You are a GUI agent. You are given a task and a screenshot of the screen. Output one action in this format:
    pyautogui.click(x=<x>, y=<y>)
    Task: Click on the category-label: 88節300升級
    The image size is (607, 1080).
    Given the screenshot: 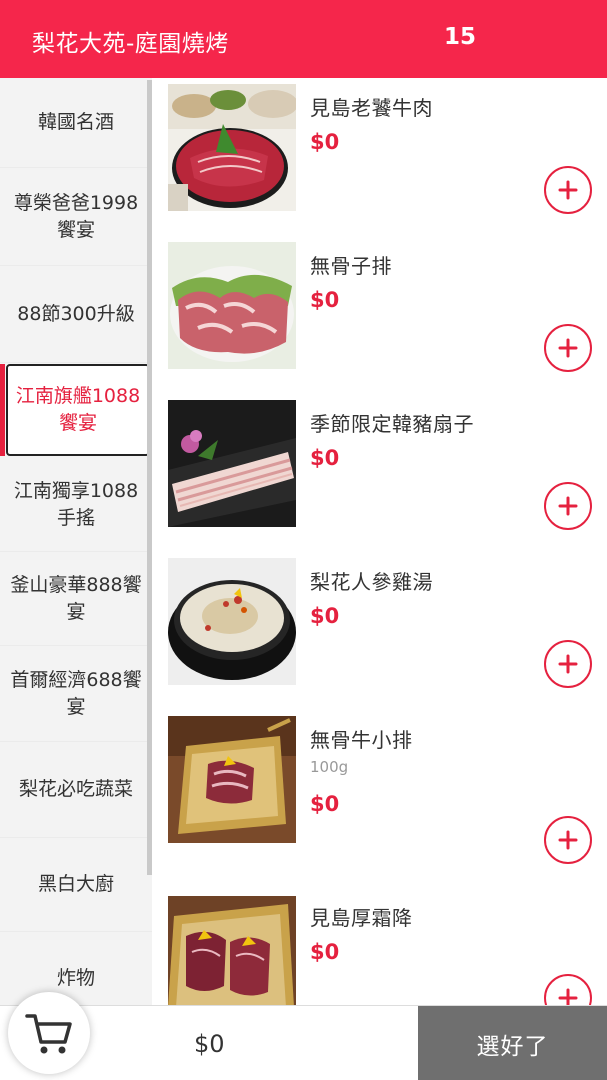 What is the action you would take?
    pyautogui.click(x=76, y=313)
    